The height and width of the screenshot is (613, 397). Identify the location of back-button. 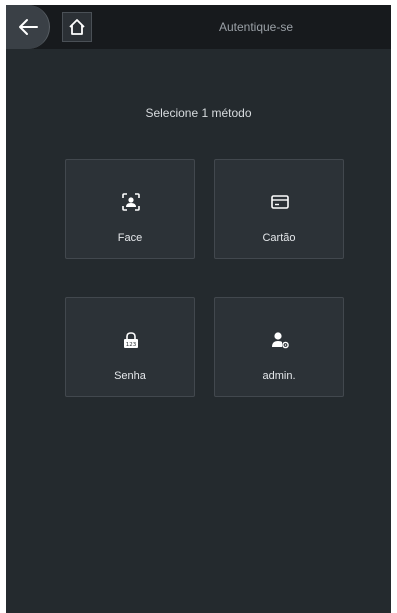
(28, 27).